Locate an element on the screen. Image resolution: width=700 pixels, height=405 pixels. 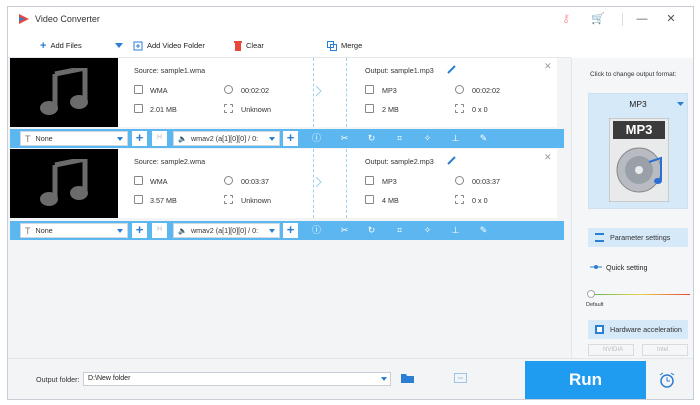
intel-label: Intel is located at coordinates (663, 350).